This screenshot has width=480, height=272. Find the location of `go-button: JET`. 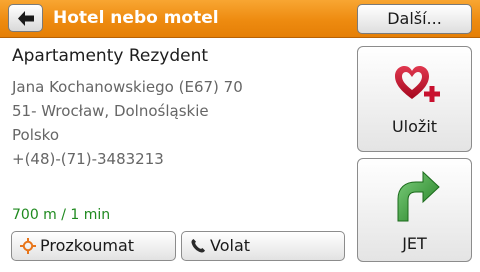

go-button: JET is located at coordinates (414, 210).